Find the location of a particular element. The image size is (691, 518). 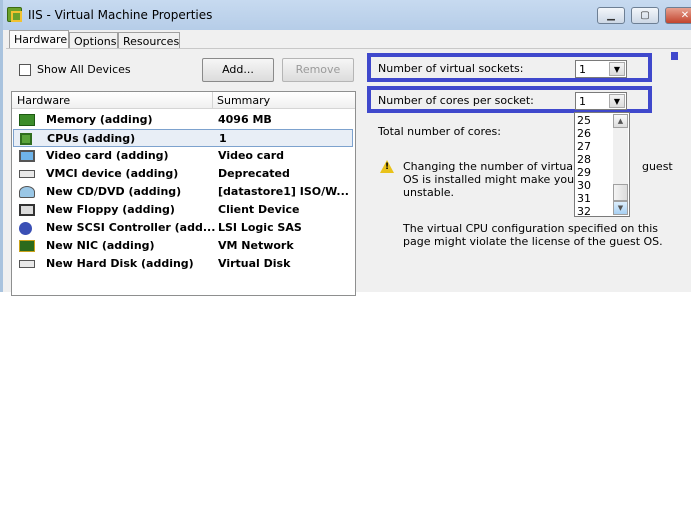

warning-icon is located at coordinates (387, 166).